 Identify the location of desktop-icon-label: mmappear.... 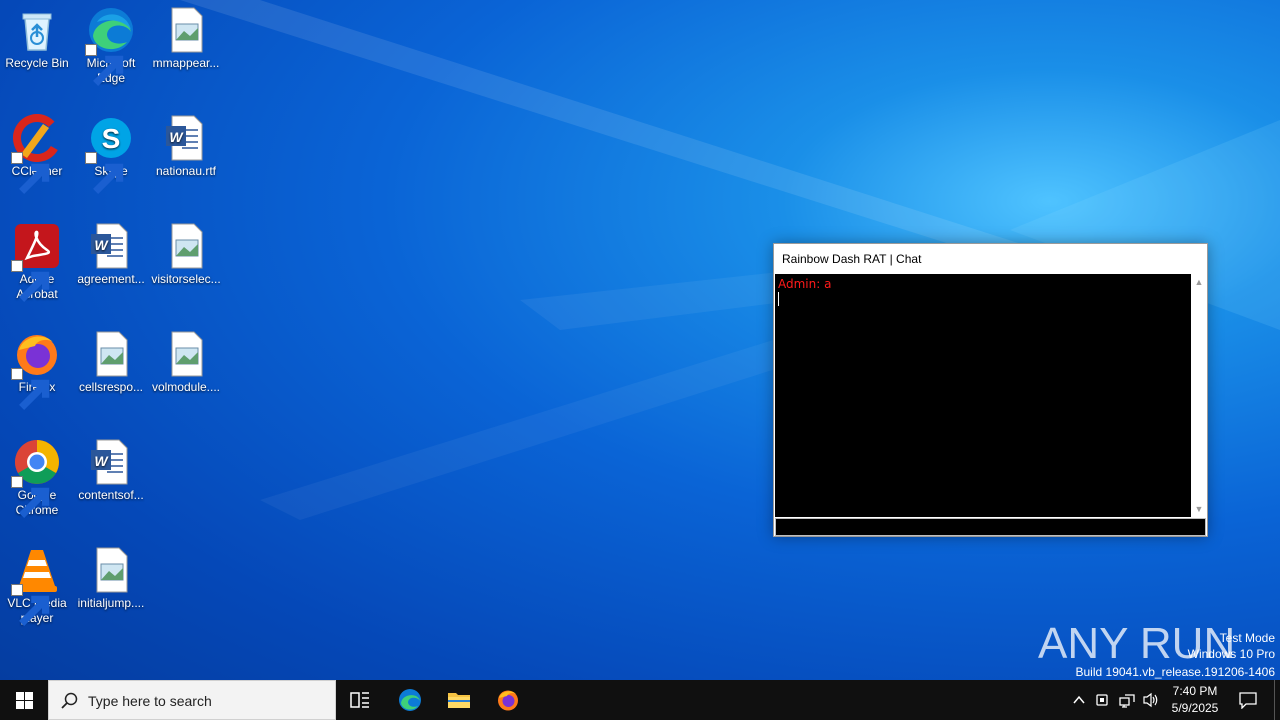
(186, 63).